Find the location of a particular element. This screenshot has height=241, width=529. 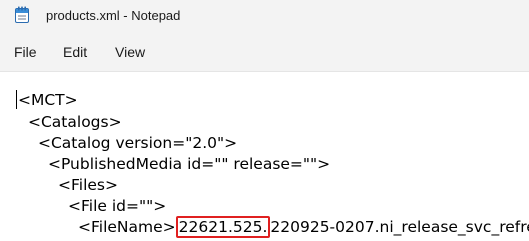

text-caret is located at coordinates (16, 99).